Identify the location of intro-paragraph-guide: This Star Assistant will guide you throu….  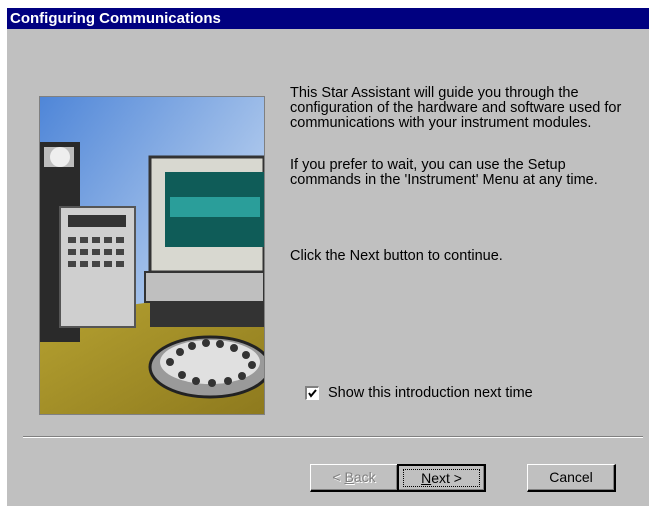
(456, 108).